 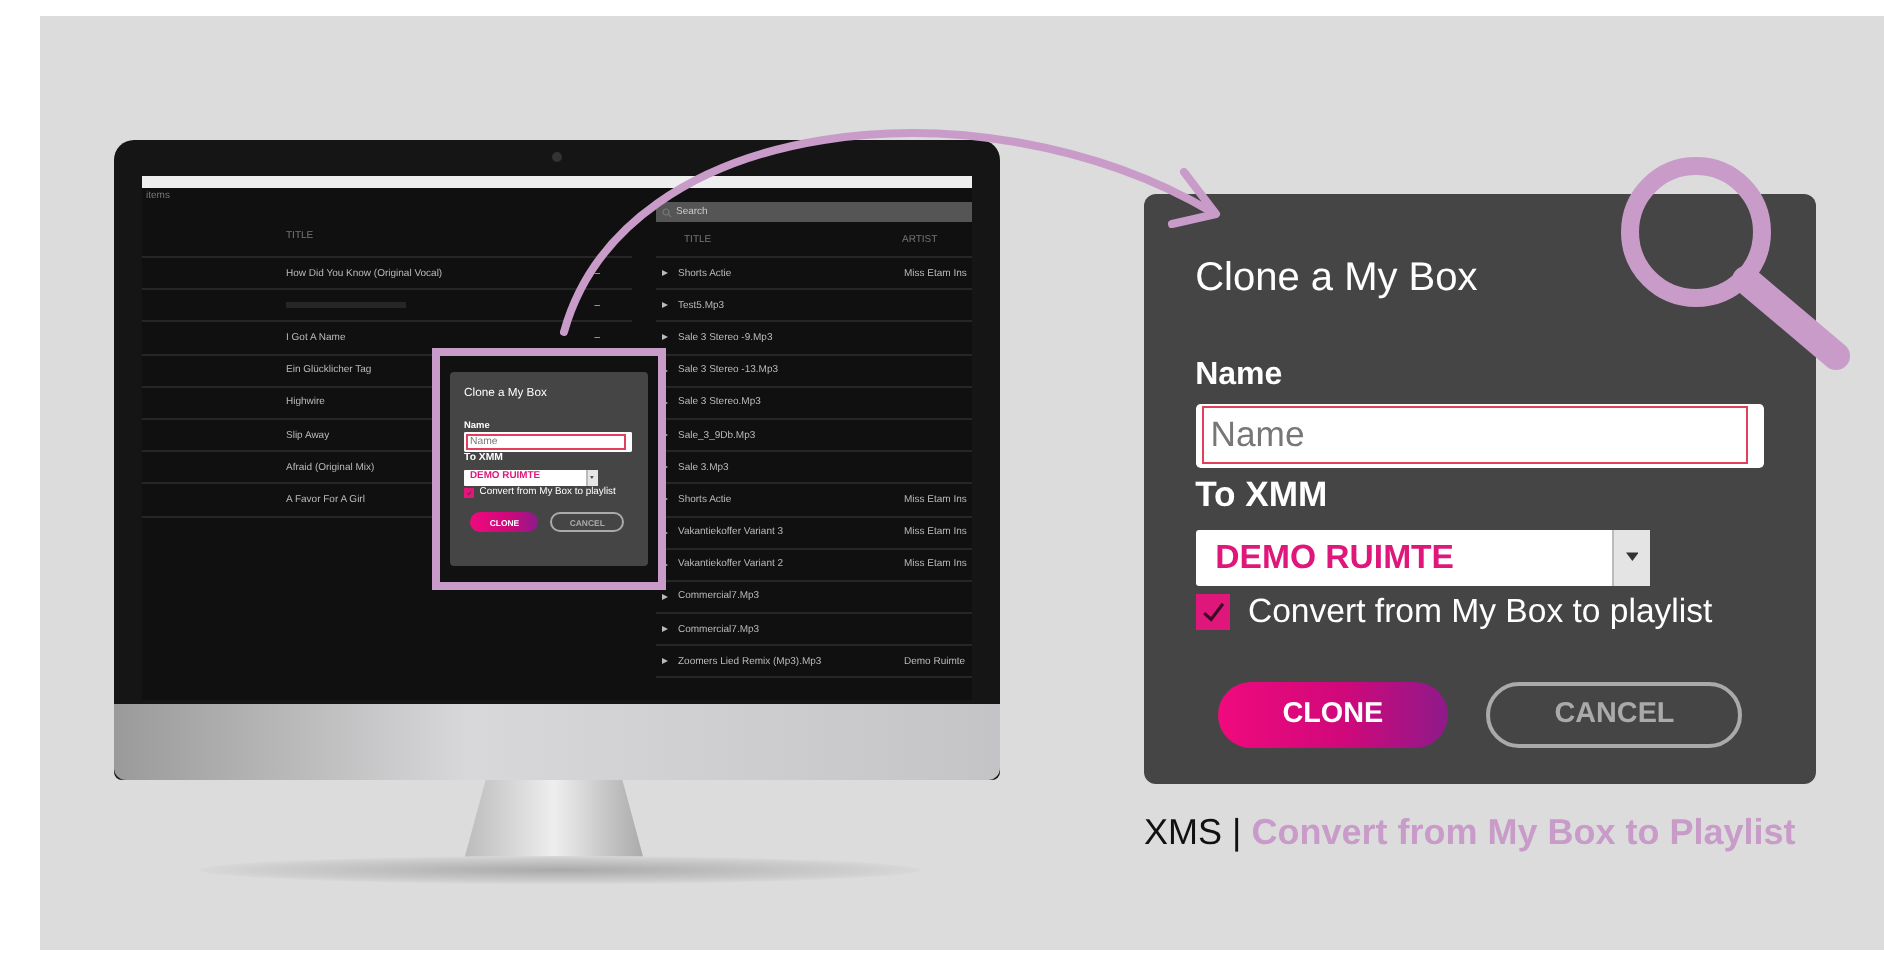 What do you see at coordinates (1422, 557) in the screenshot?
I see `target-dropdown: DEMO RUIMTE` at bounding box center [1422, 557].